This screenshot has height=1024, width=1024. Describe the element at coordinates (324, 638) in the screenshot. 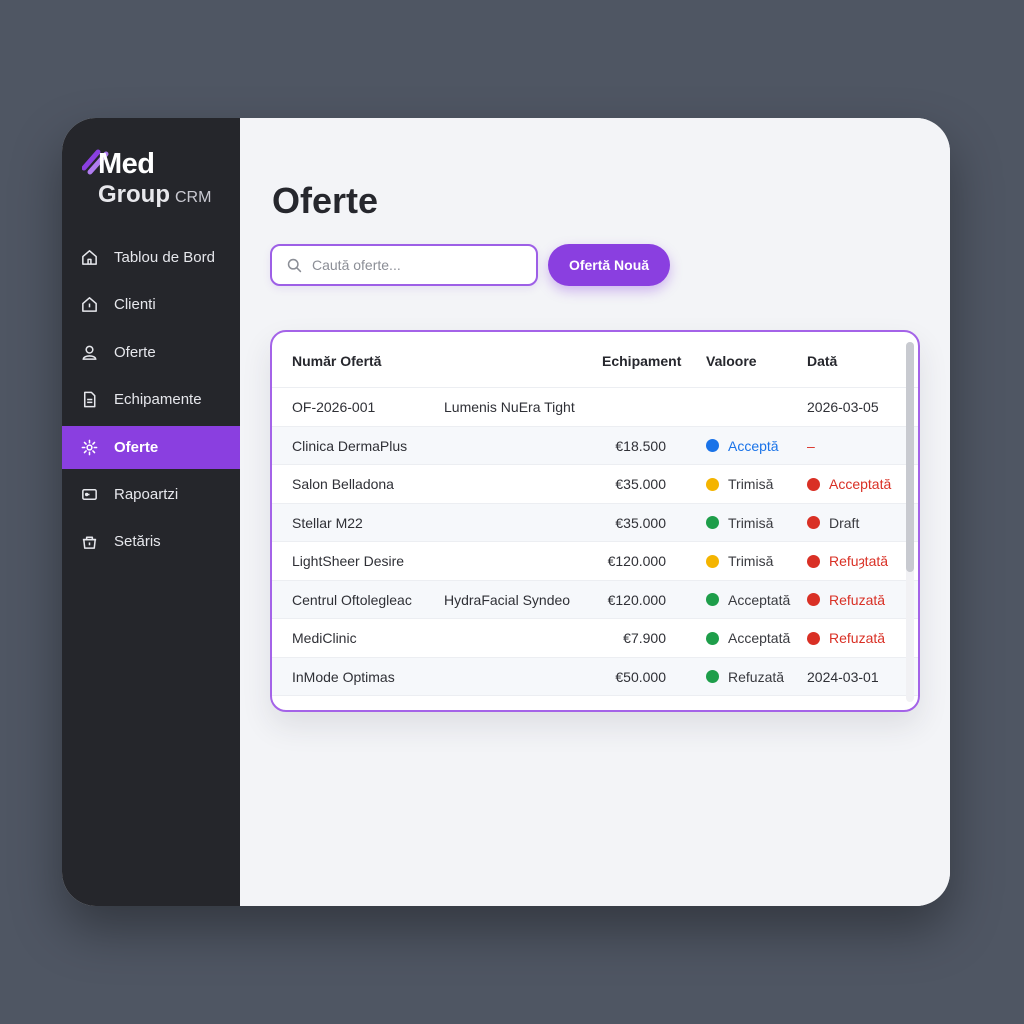

I see `cell-offer-text: MediClinic` at that location.